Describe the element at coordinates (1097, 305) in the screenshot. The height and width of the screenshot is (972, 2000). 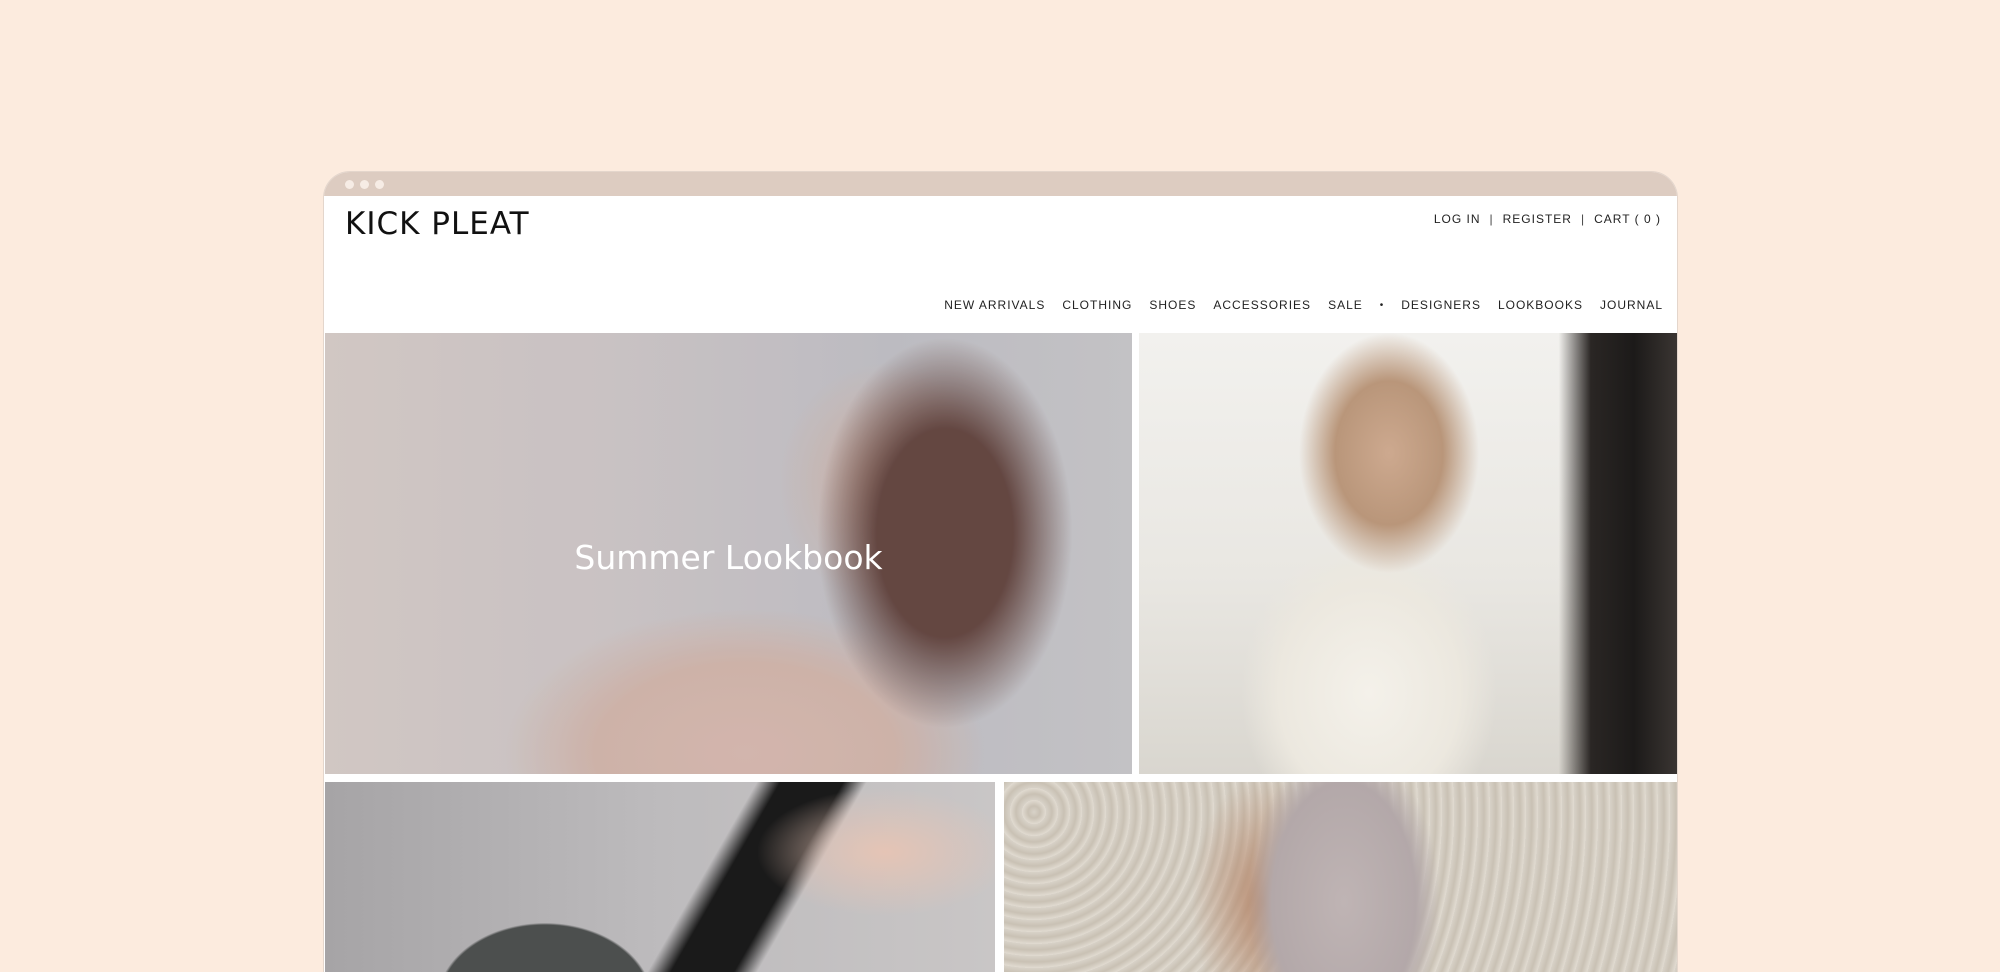
I see `nav-item-clothing: CLOTHING` at that location.